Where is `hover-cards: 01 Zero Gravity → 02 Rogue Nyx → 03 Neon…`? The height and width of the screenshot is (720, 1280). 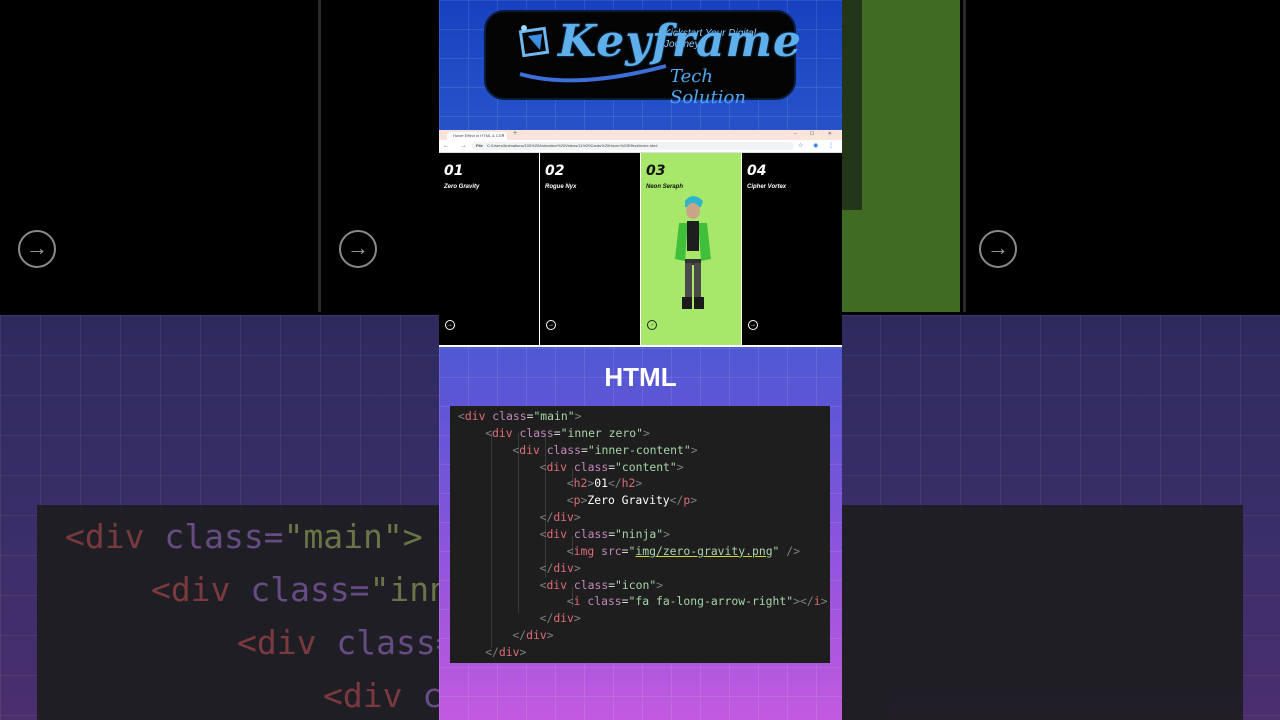
hover-cards: 01 Zero Gravity → 02 Rogue Nyx → 03 Neon… is located at coordinates (640, 249).